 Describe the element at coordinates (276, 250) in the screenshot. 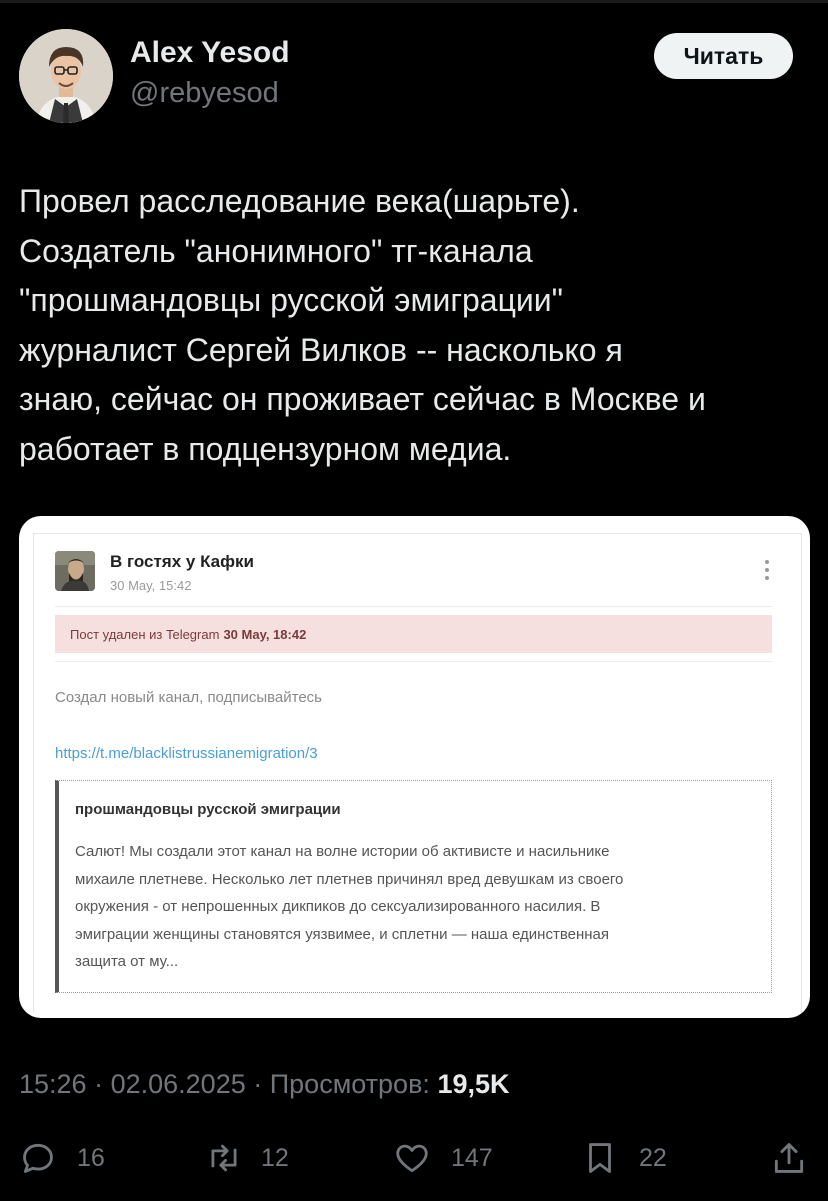

I see `tweet-line: Создатель "анонимного" тг-канала` at that location.